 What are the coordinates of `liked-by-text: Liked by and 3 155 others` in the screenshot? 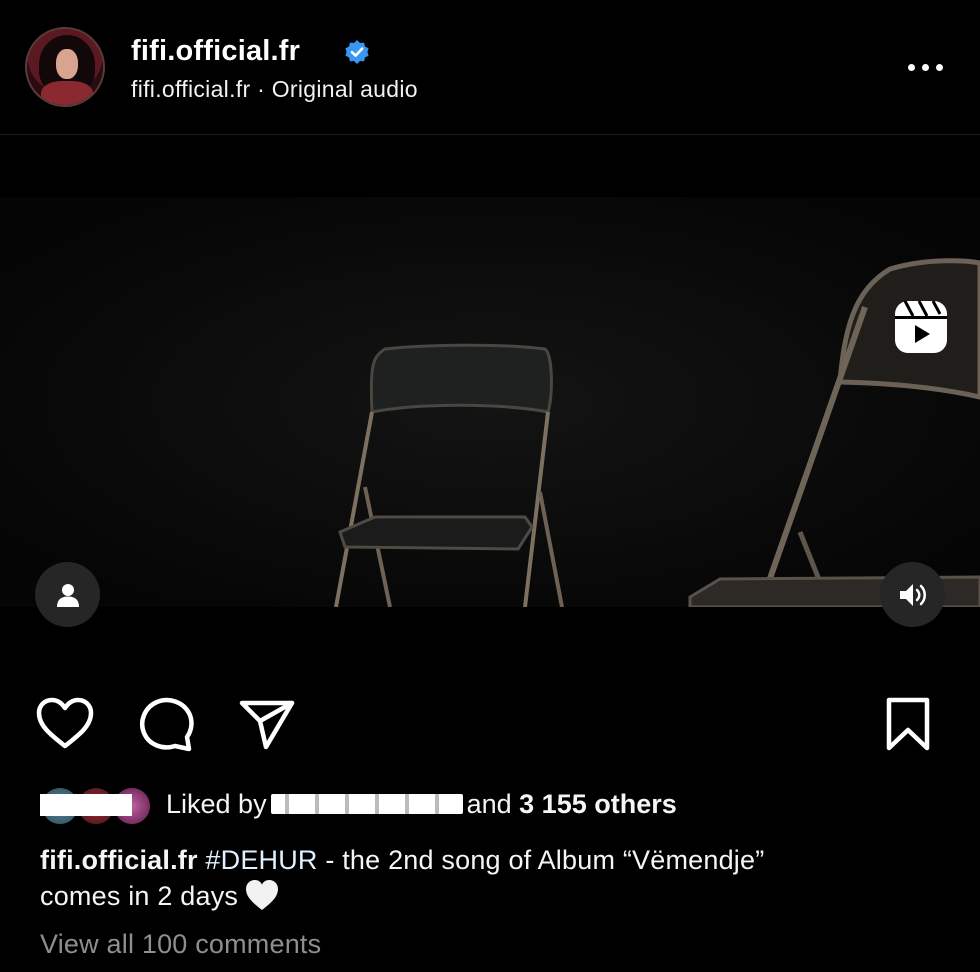 It's located at (421, 804).